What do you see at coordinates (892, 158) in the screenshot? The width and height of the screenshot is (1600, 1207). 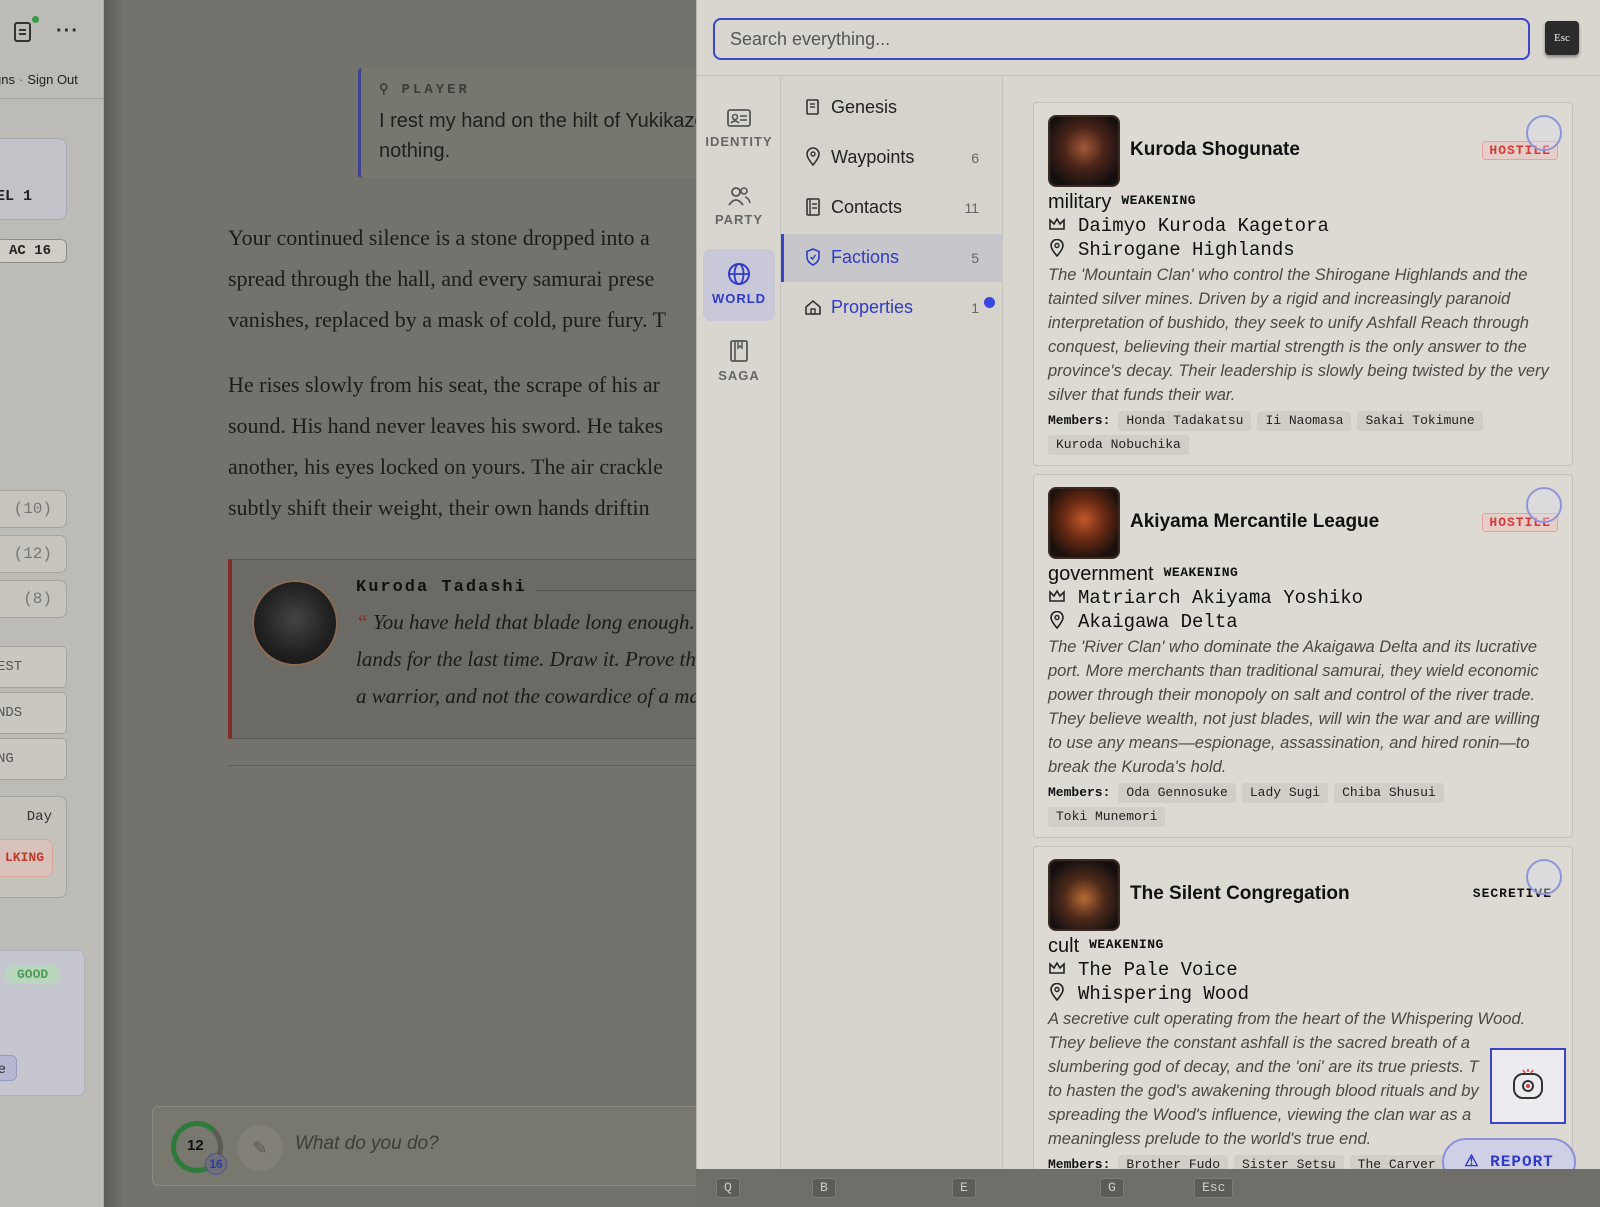 I see `subnav-item-waypoints: Waypoints 6` at bounding box center [892, 158].